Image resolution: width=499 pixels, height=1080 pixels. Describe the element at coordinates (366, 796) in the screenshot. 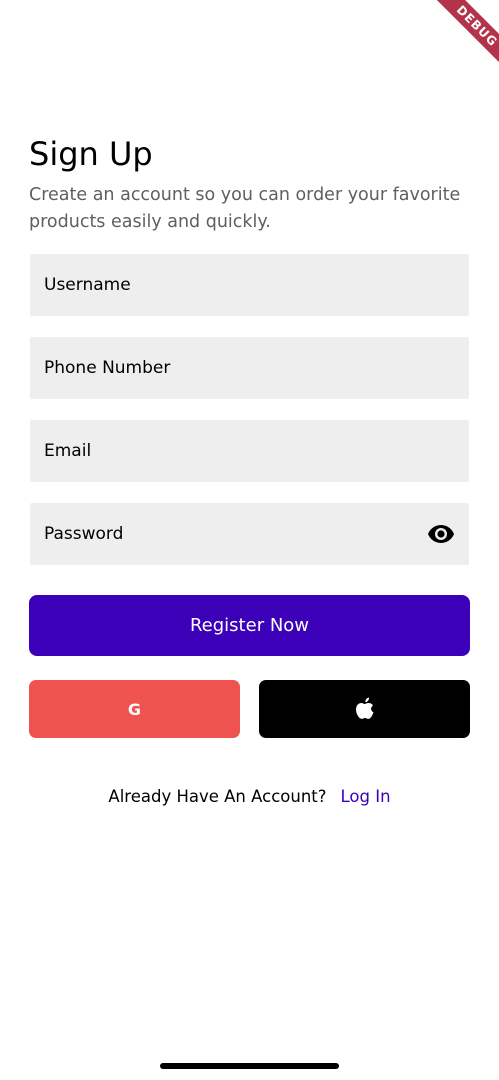

I see `log-in-link: Log In` at that location.